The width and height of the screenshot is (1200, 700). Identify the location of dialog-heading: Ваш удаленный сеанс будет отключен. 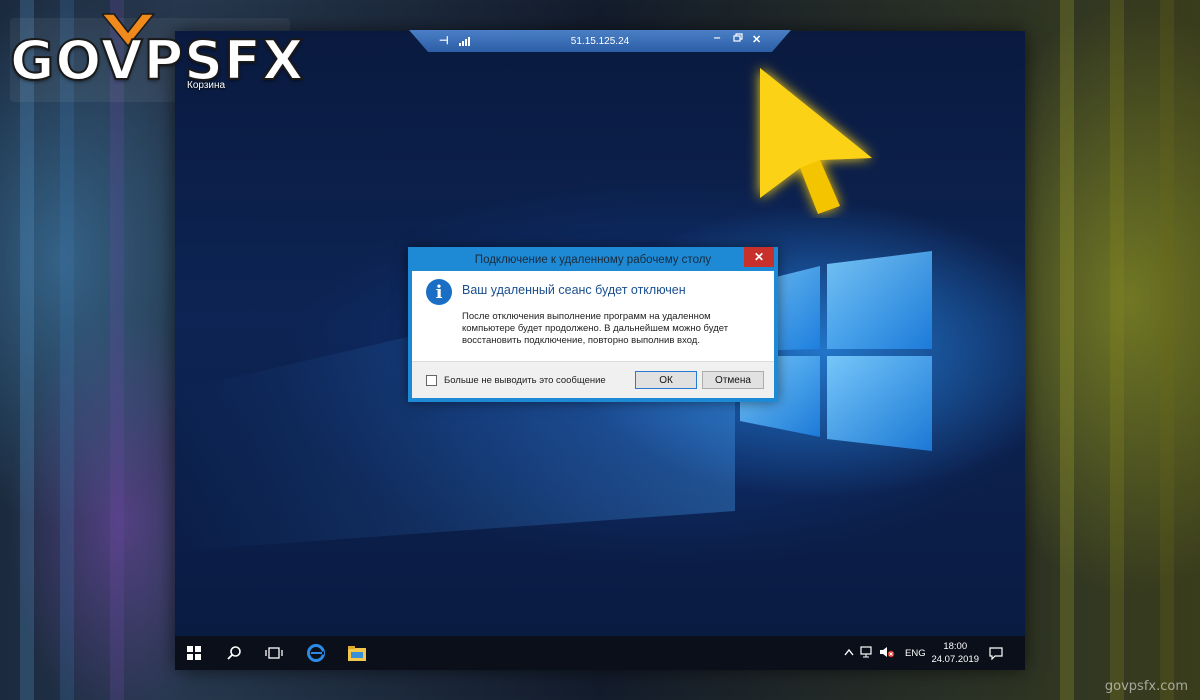
(574, 290).